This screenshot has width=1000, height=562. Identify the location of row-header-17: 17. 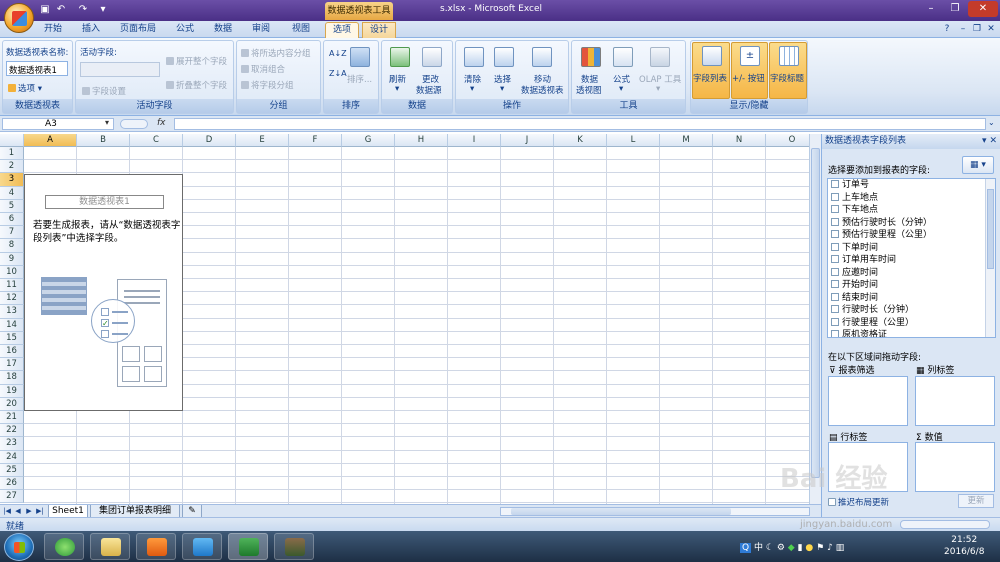
(12, 365).